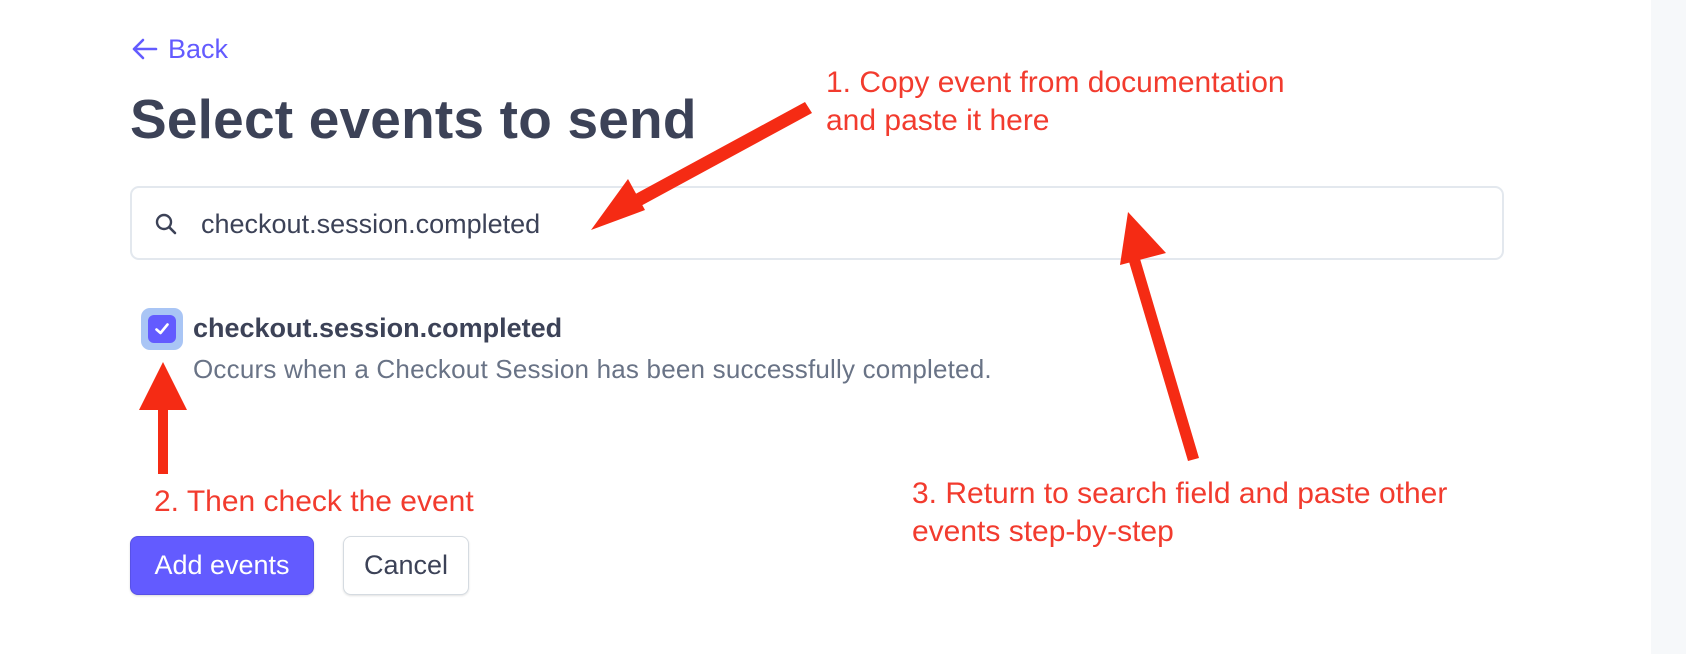 The image size is (1686, 654). I want to click on event-search-field, so click(817, 223).